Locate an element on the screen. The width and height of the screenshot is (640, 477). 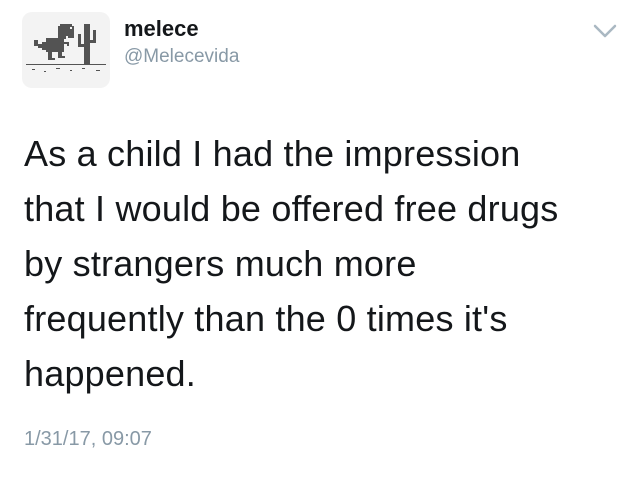
pixel-dinosaur-icon is located at coordinates (66, 48).